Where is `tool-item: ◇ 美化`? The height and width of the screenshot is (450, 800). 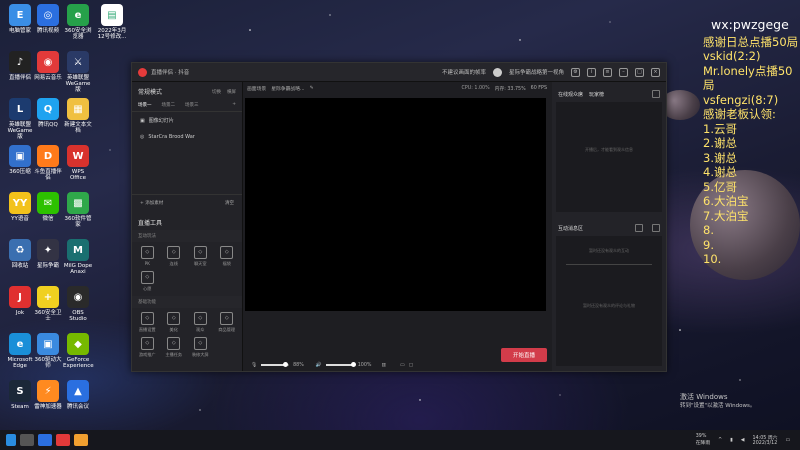 tool-item: ◇ 美化 is located at coordinates (174, 322).